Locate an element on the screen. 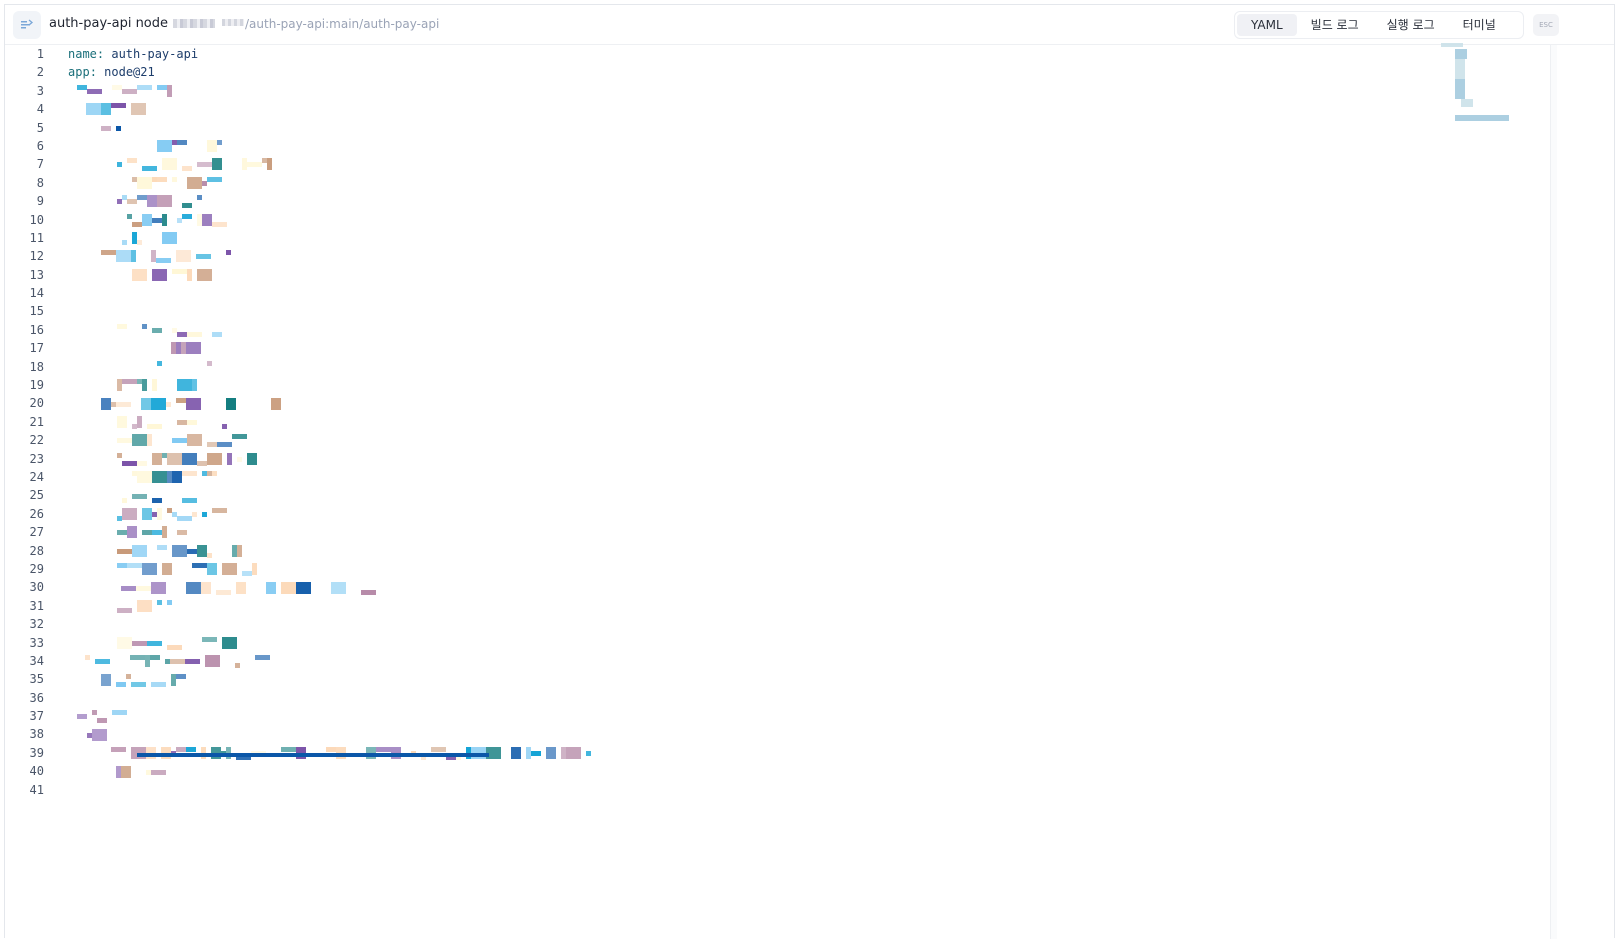 The width and height of the screenshot is (1621, 939). pipeline-app-icon is located at coordinates (27, 25).